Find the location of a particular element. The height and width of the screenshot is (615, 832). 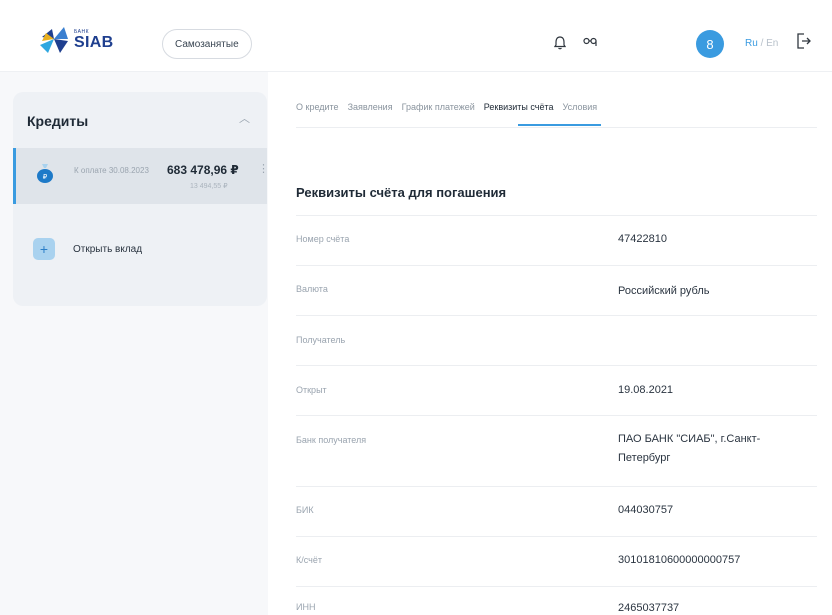

detail-value: 19.08.2021 is located at coordinates (646, 390).